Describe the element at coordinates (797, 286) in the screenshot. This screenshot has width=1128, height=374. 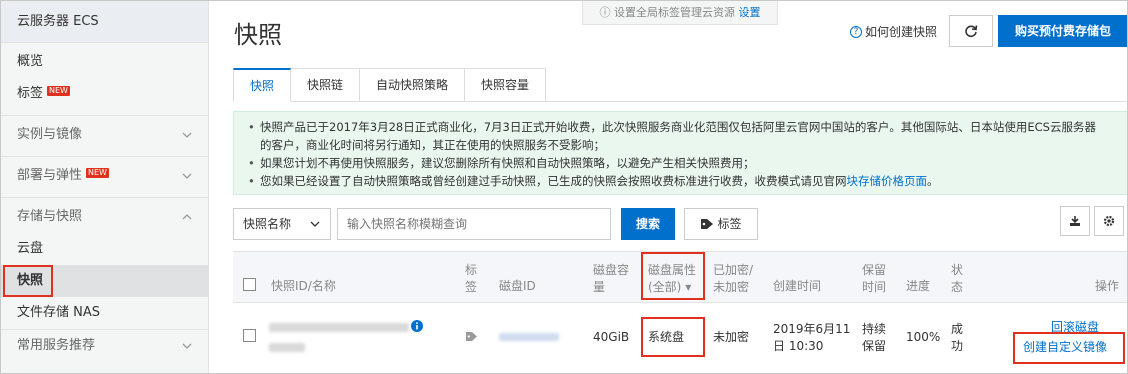
I see `col-created-time: 创建时间` at that location.